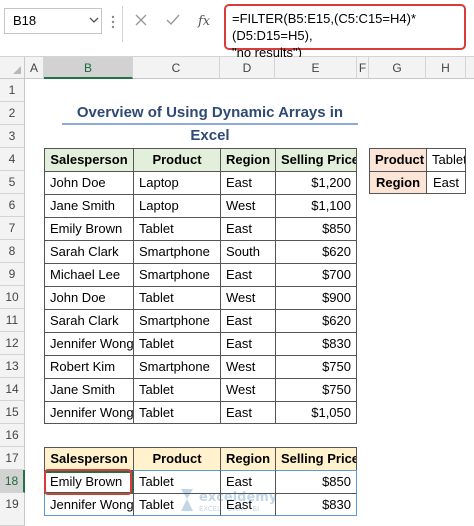 Image resolution: width=474 pixels, height=526 pixels. What do you see at coordinates (316, 412) in the screenshot?
I see `table-cell: $1,050` at bounding box center [316, 412].